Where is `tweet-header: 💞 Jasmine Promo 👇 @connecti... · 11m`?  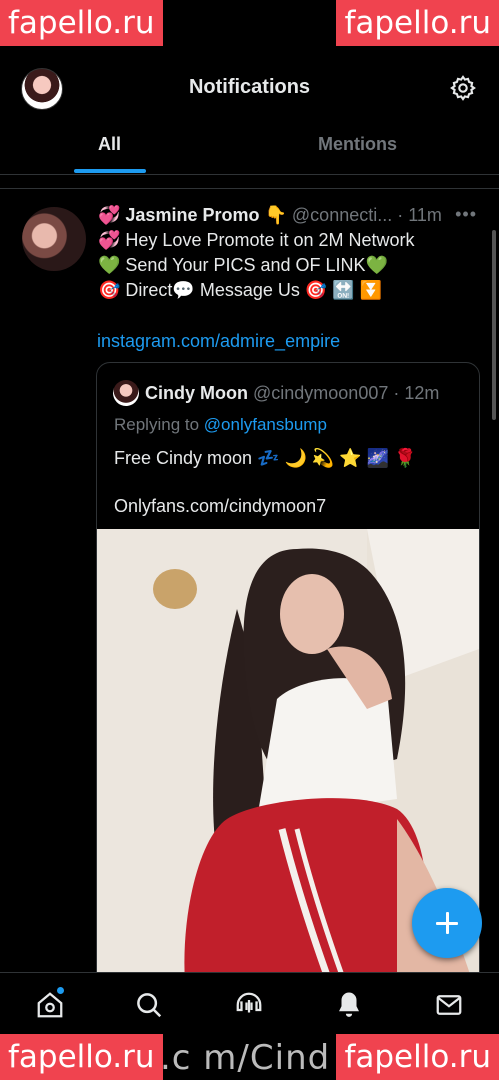
tweet-header: 💞 Jasmine Promo 👇 @connecti... · 11m is located at coordinates (270, 215).